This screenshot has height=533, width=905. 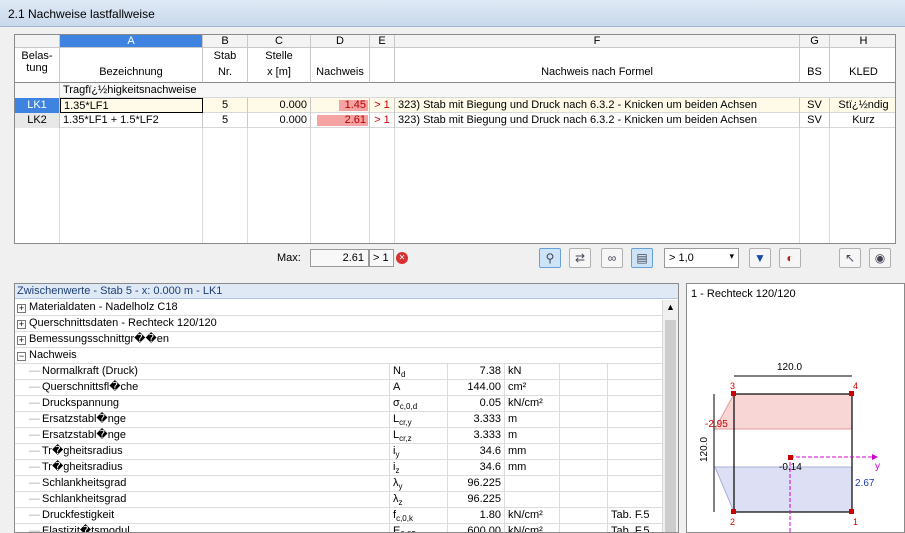 I want to click on group-row: Tragfï¿½higkeitsnachweise, so click(x=455, y=90).